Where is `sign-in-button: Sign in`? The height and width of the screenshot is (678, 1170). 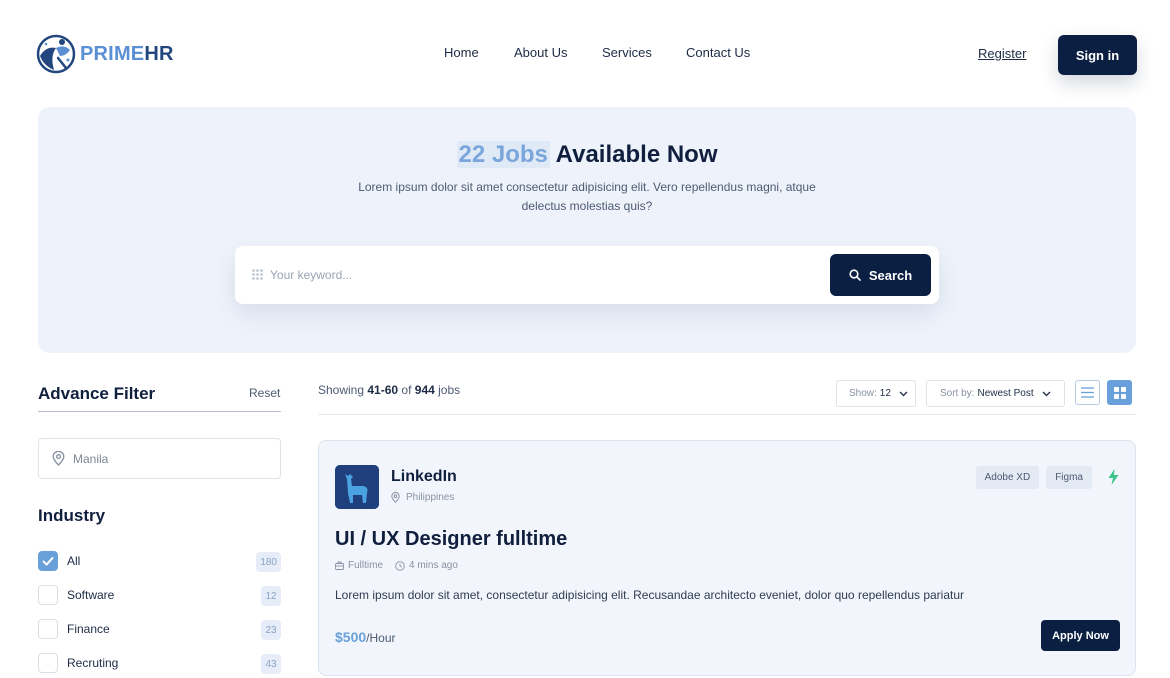
sign-in-button: Sign in is located at coordinates (1097, 55).